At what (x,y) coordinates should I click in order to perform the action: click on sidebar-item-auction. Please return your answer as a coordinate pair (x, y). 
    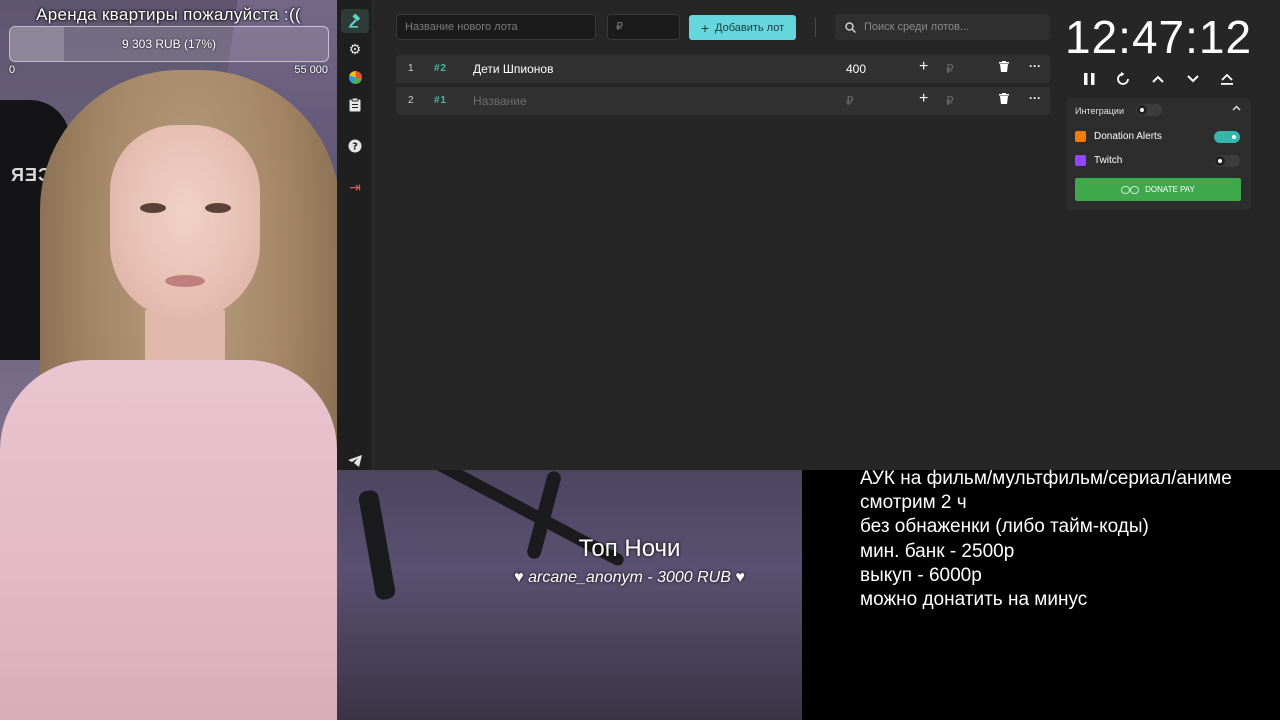
    Looking at the image, I should click on (355, 21).